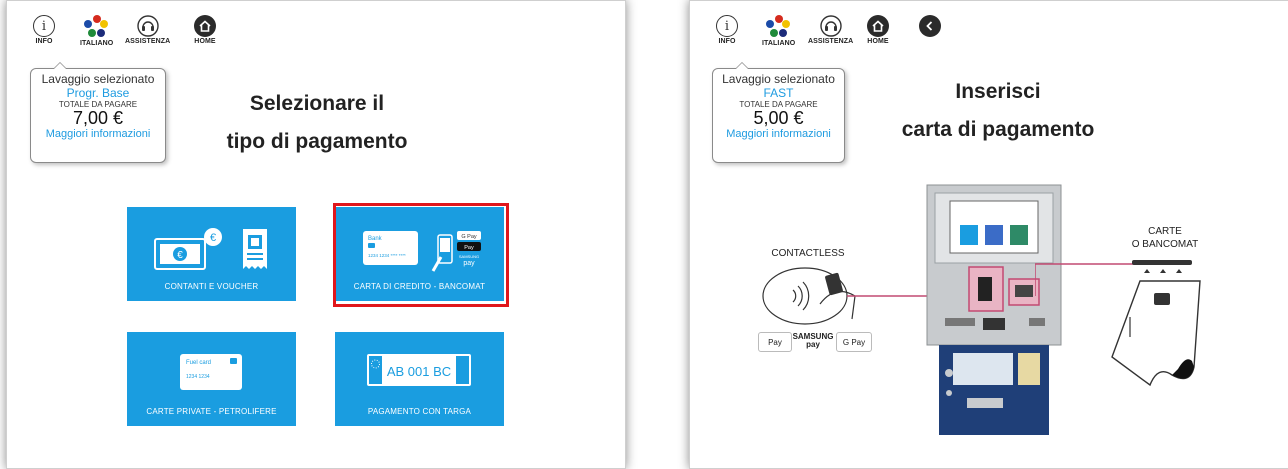 The width and height of the screenshot is (1288, 469). What do you see at coordinates (778, 93) in the screenshot?
I see `selected-program: FAST` at bounding box center [778, 93].